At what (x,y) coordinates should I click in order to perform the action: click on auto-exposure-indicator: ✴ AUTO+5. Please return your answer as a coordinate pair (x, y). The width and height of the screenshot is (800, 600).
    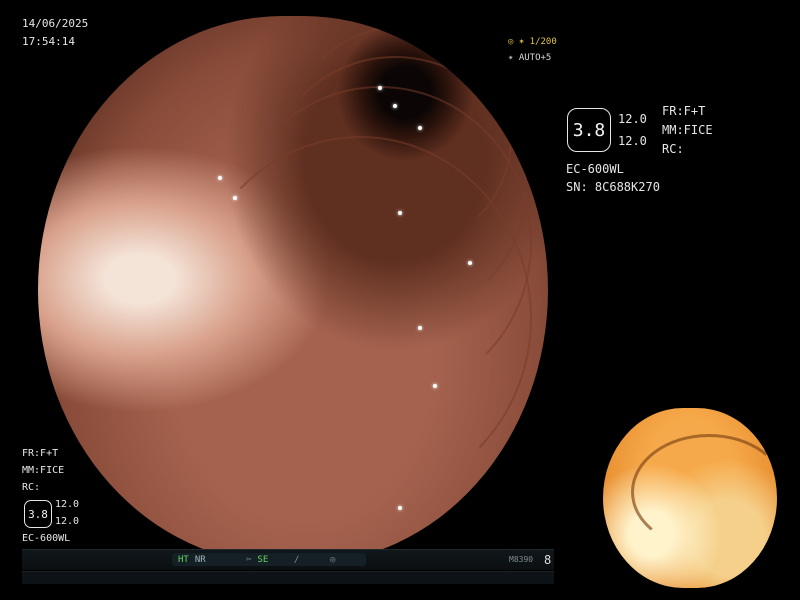
    Looking at the image, I should click on (530, 58).